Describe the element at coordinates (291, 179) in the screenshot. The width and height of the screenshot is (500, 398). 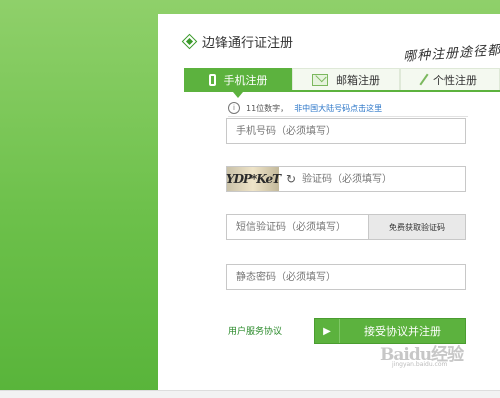
I see `refresh-icon: ↻` at that location.